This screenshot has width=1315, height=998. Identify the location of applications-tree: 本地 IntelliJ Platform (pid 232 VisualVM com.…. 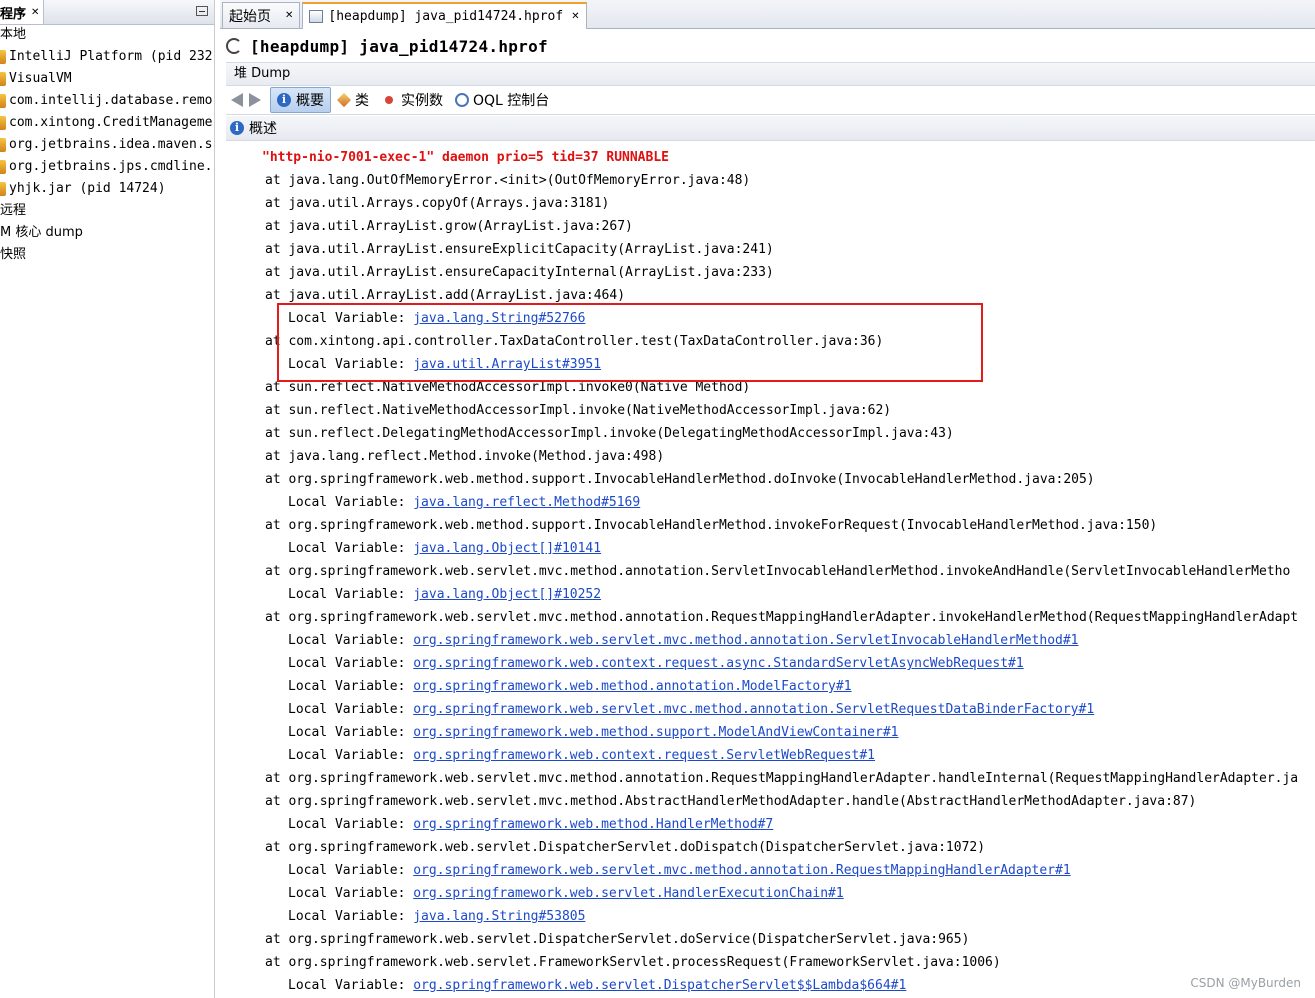
(107, 145).